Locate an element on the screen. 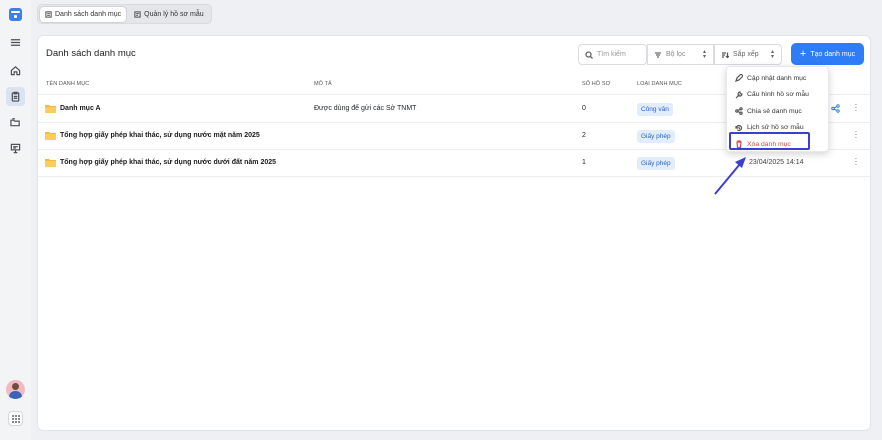 The image size is (882, 440). tab-category-list: Danh sách danh mục is located at coordinates (83, 14).